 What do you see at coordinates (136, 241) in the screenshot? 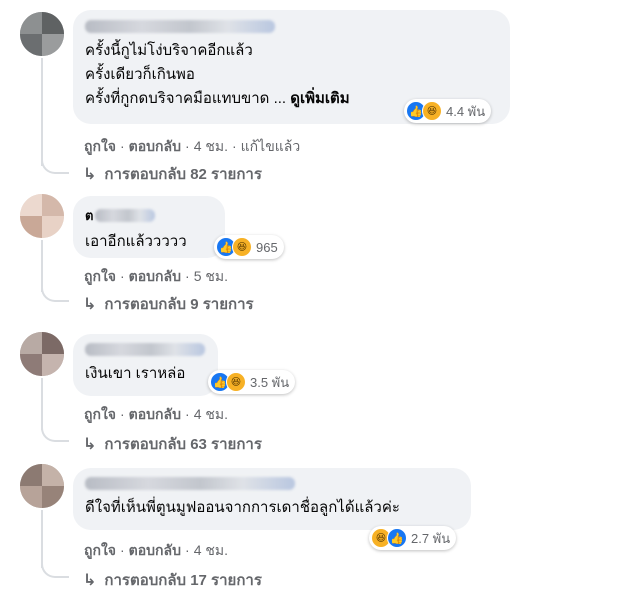
I see `comment-text: เอาอีกแล้ววววว` at bounding box center [136, 241].